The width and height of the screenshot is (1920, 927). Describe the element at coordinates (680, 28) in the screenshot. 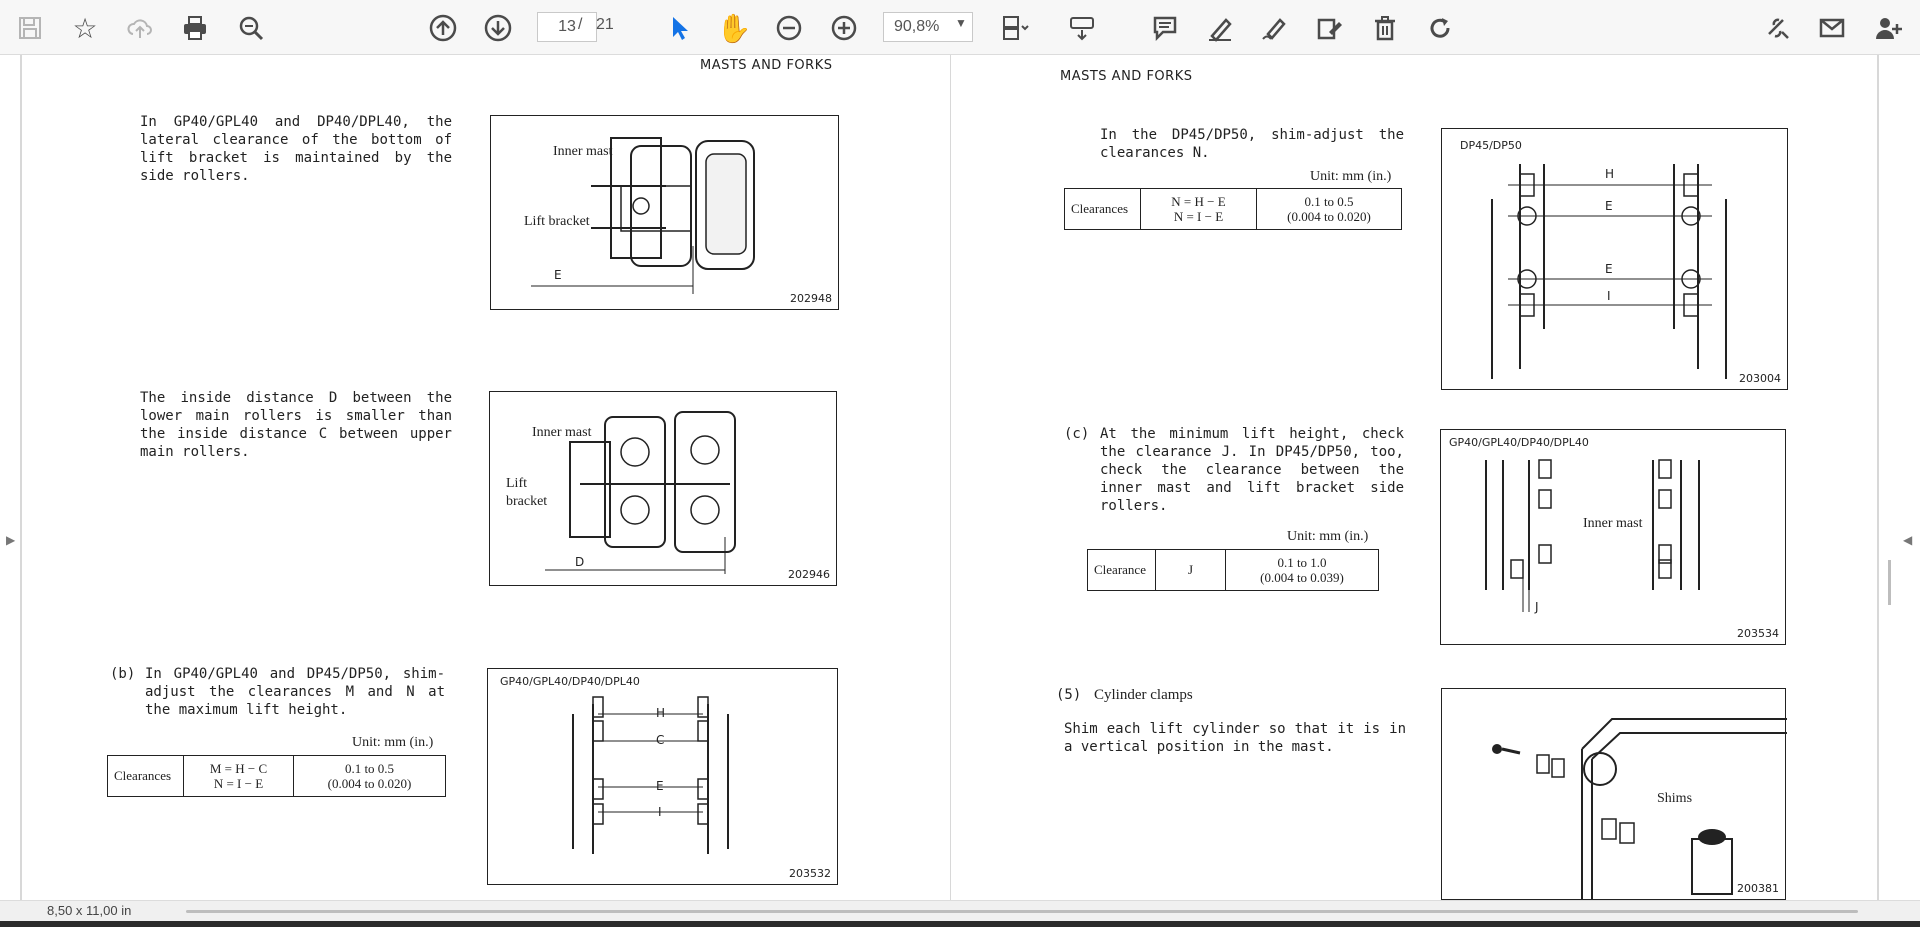

I see `select-cursor-icon` at that location.